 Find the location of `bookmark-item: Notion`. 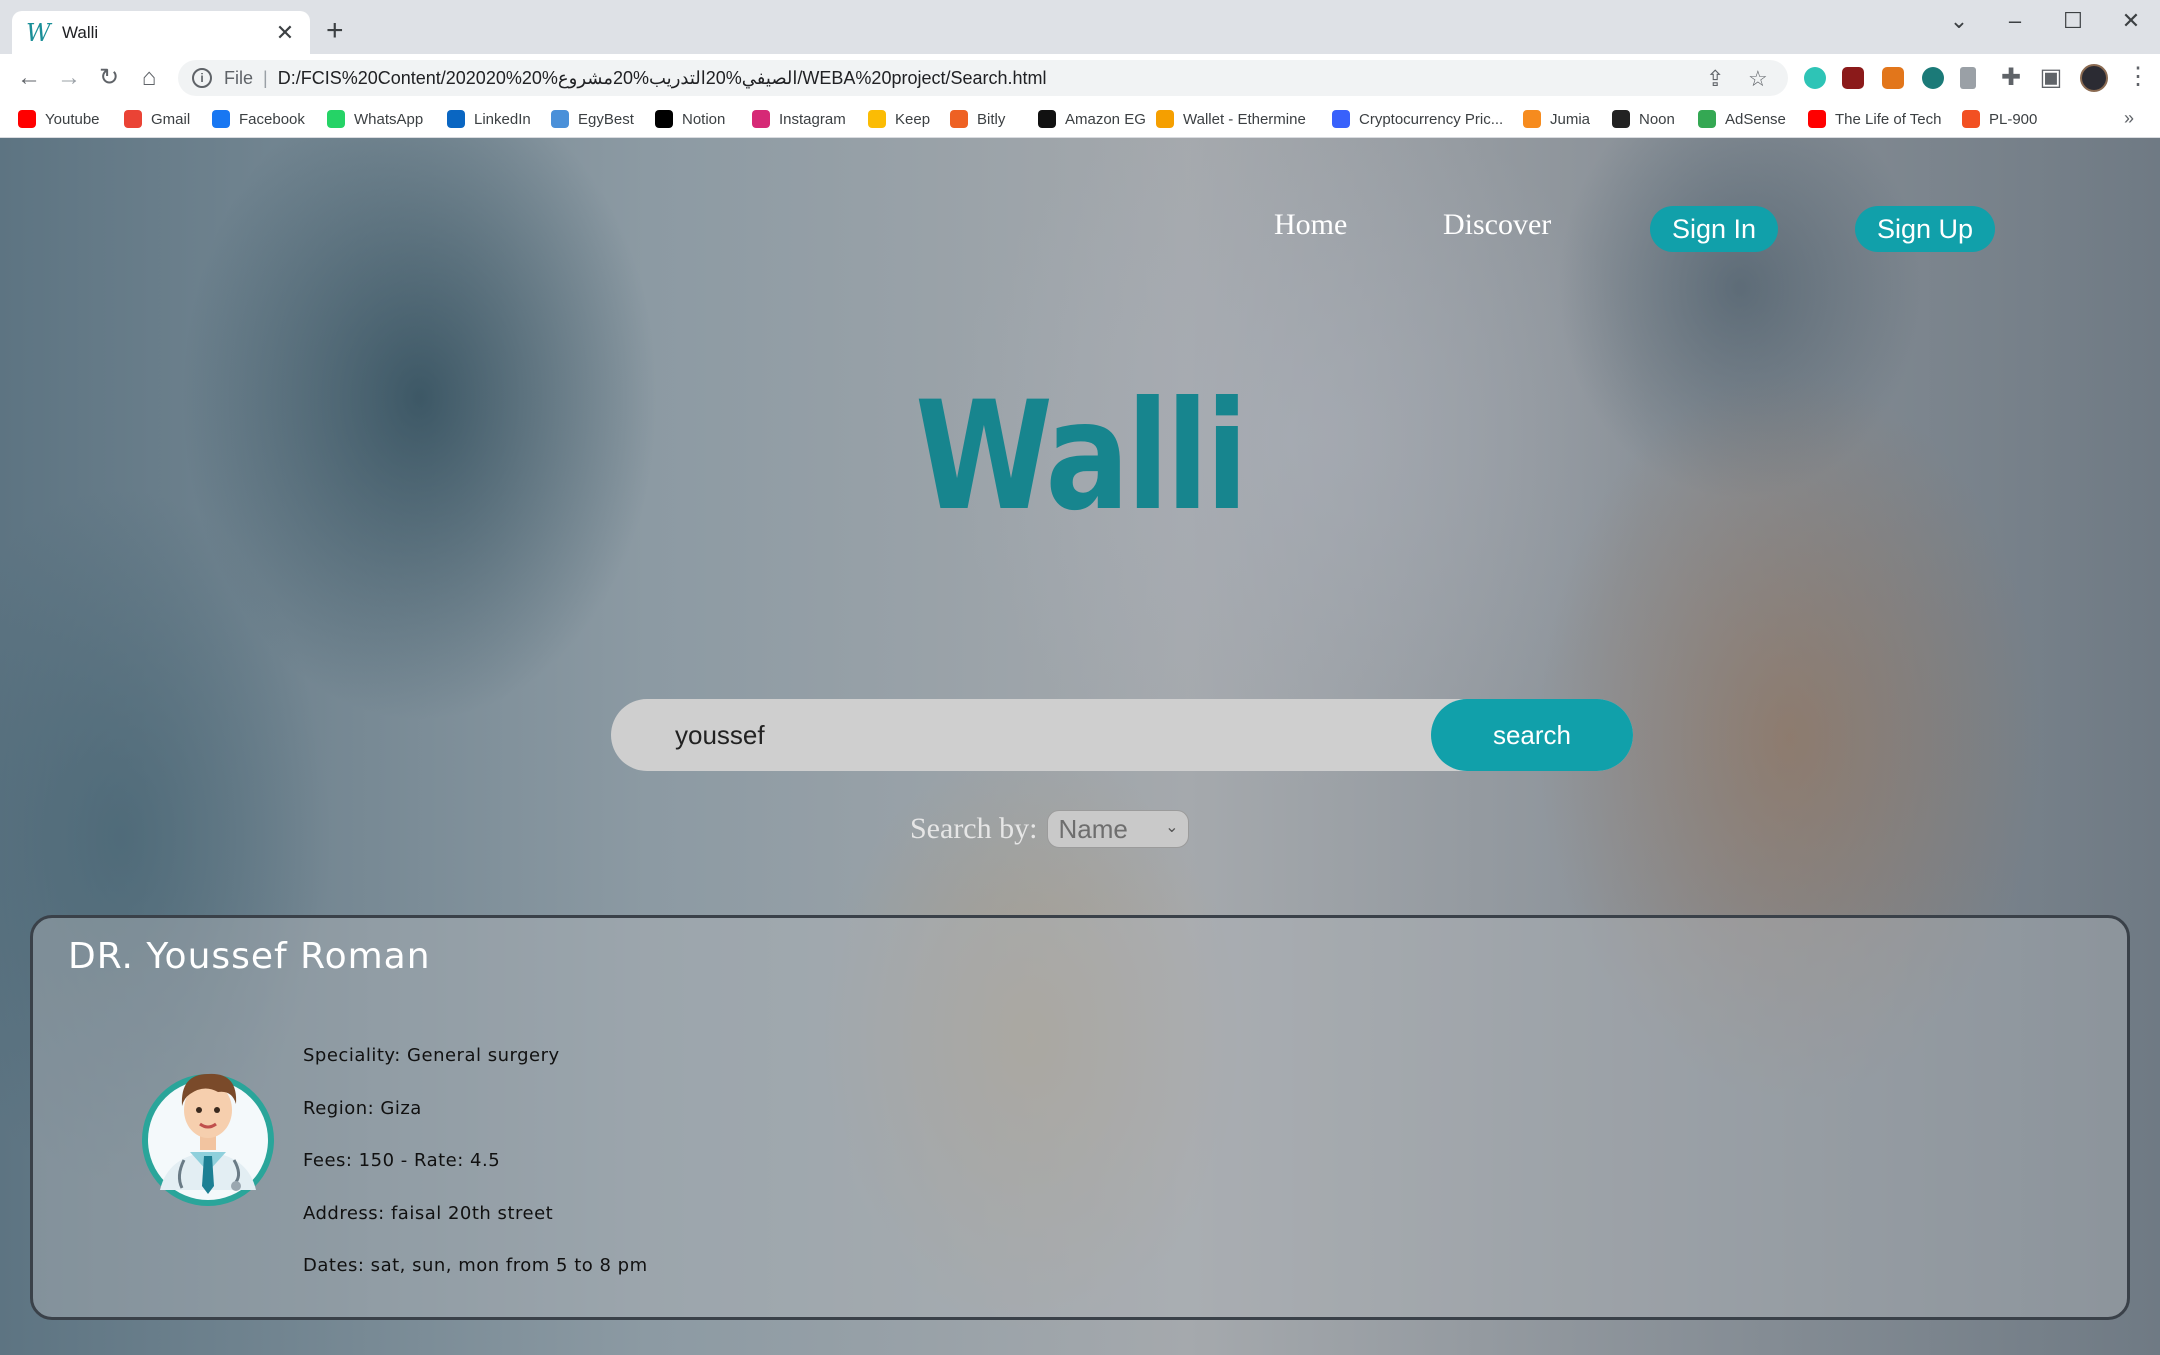

bookmark-item: Notion is located at coordinates (690, 119).